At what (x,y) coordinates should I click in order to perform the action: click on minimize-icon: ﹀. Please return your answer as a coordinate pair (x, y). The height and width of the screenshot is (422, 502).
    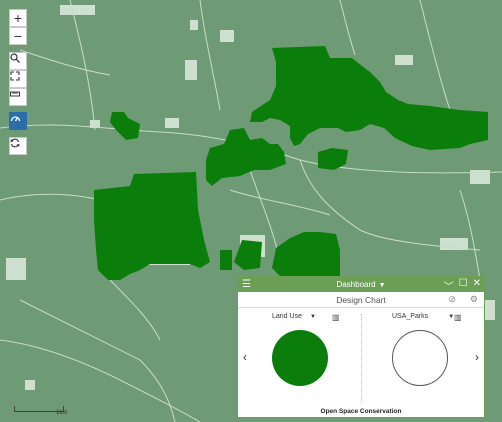
    Looking at the image, I should click on (449, 285).